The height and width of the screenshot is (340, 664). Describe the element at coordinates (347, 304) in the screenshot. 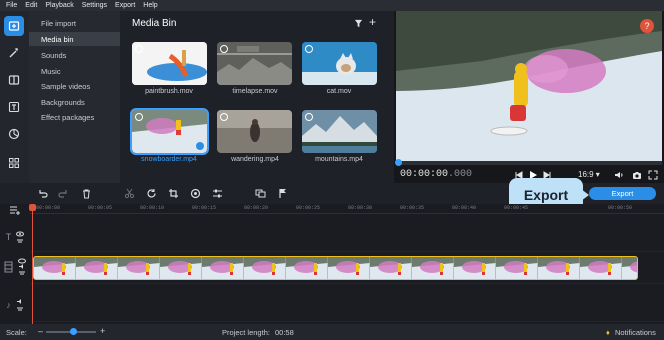

I see `audio-track` at that location.